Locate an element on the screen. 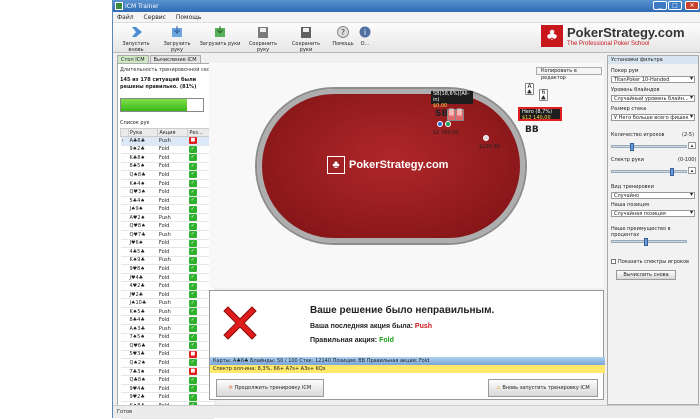 The height and width of the screenshot is (419, 700). table-row: J♠9♠ Fold ✓ is located at coordinates (167, 209).